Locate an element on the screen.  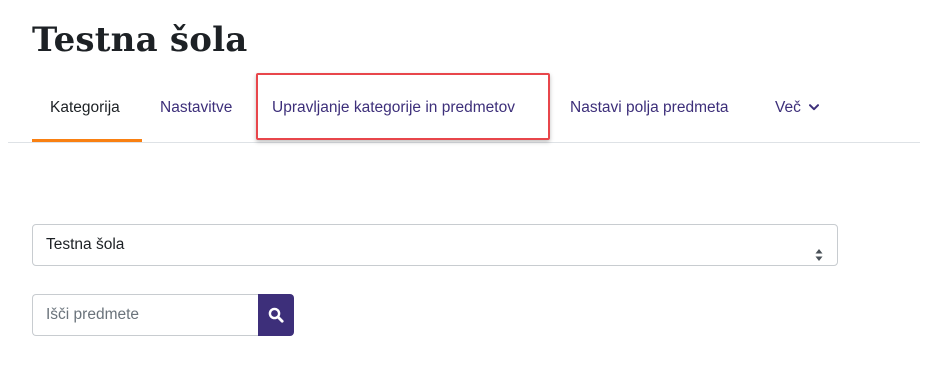
tab-nastavitve: Nastavitve is located at coordinates (196, 113).